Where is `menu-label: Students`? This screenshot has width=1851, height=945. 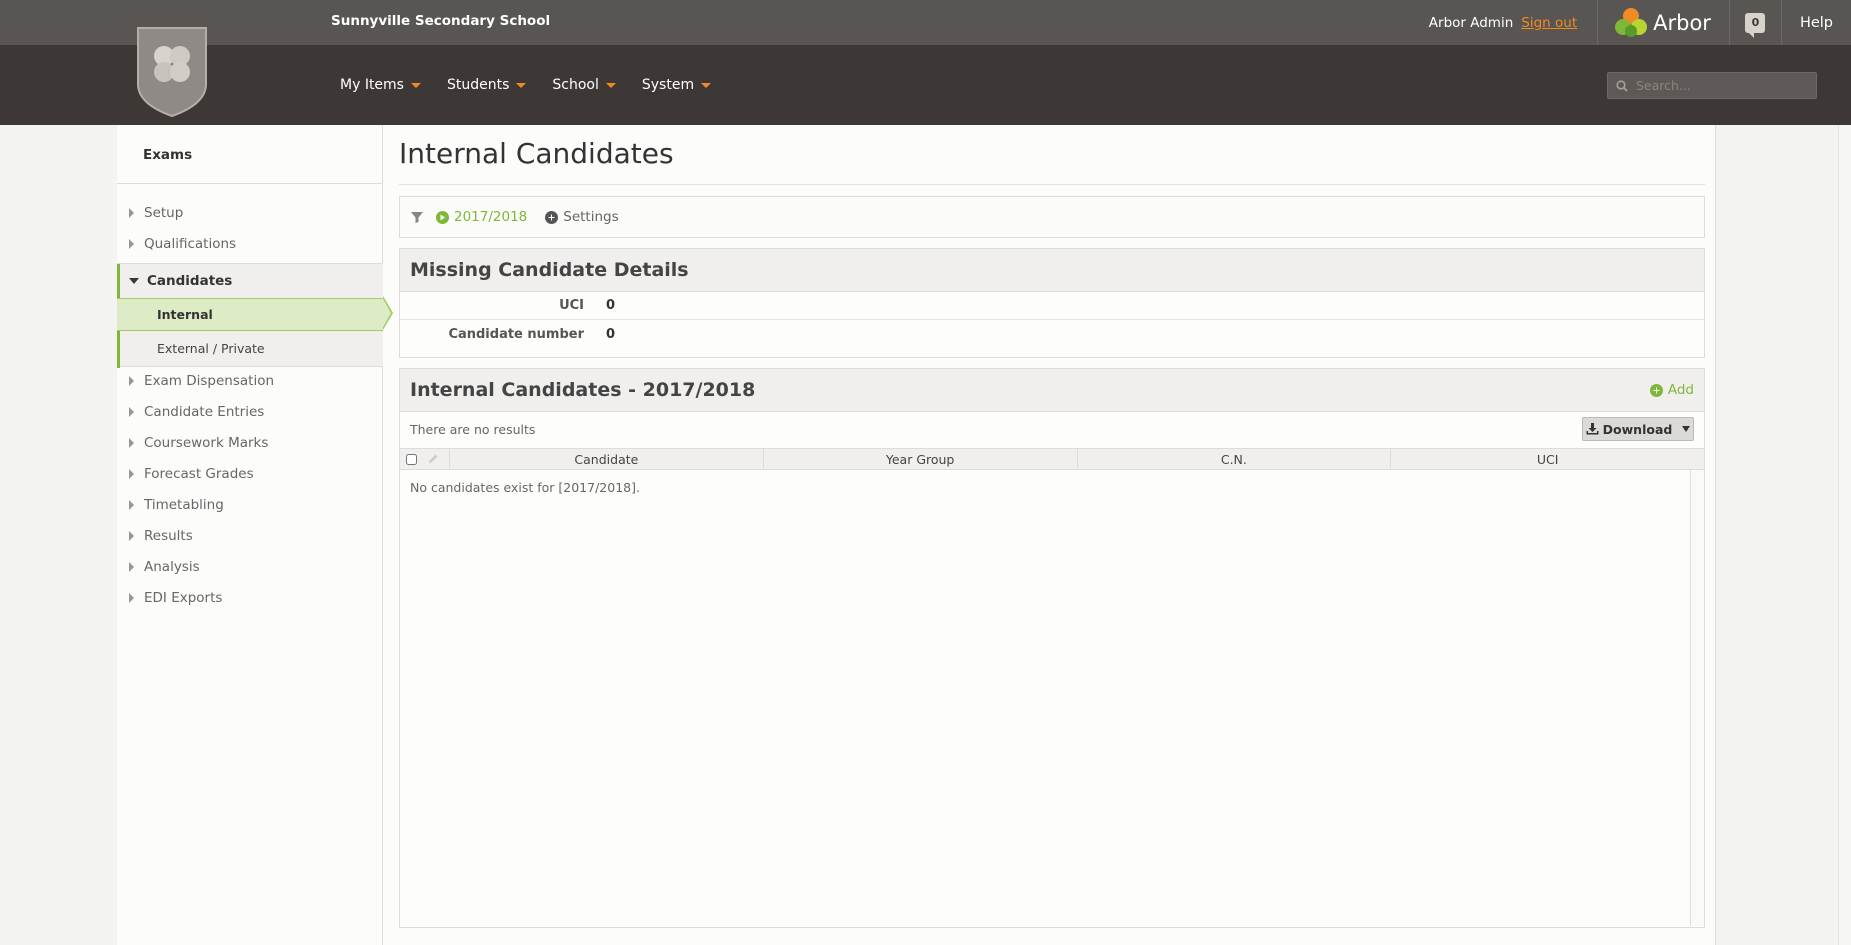
menu-label: Students is located at coordinates (478, 85).